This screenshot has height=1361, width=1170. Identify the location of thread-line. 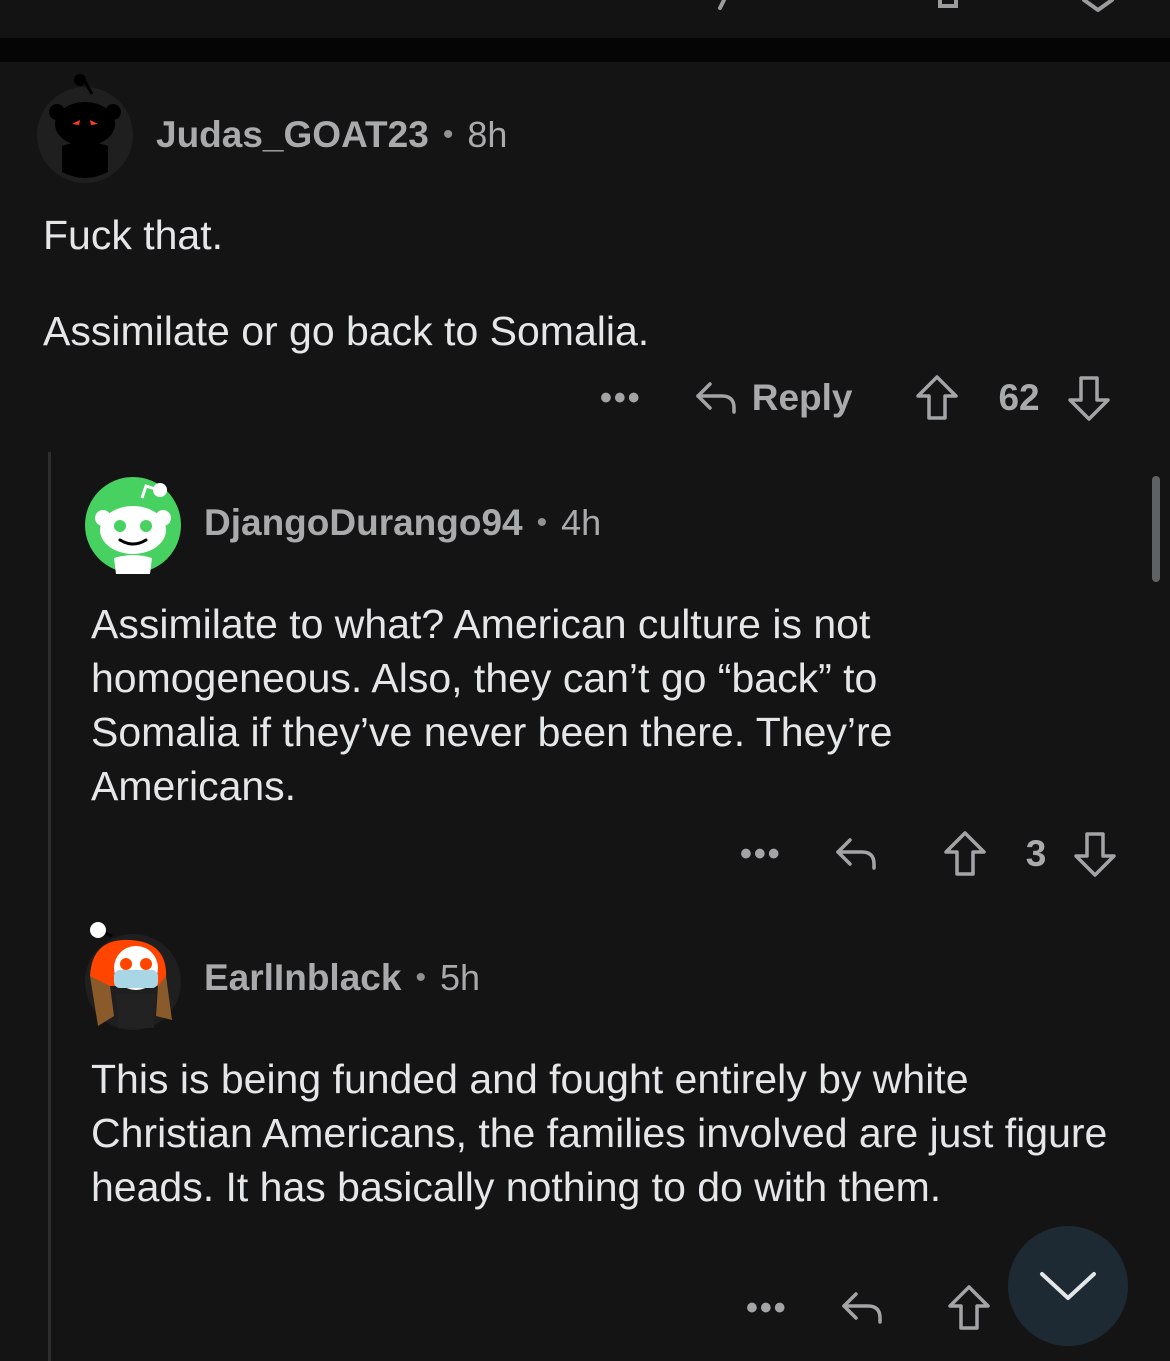
(49, 906).